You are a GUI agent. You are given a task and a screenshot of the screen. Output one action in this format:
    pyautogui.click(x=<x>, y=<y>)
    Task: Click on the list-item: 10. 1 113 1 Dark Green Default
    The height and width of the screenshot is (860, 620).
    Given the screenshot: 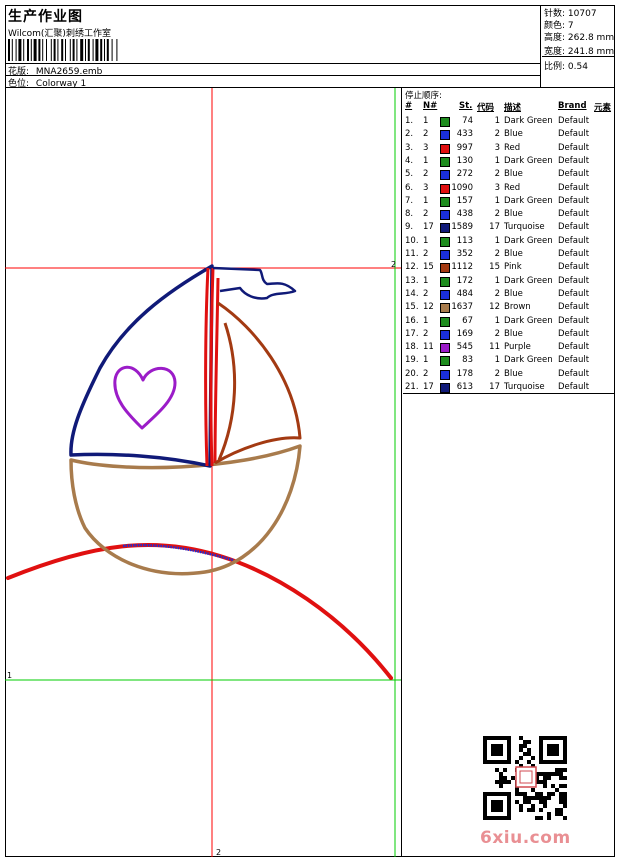 What is the action you would take?
    pyautogui.click(x=509, y=241)
    